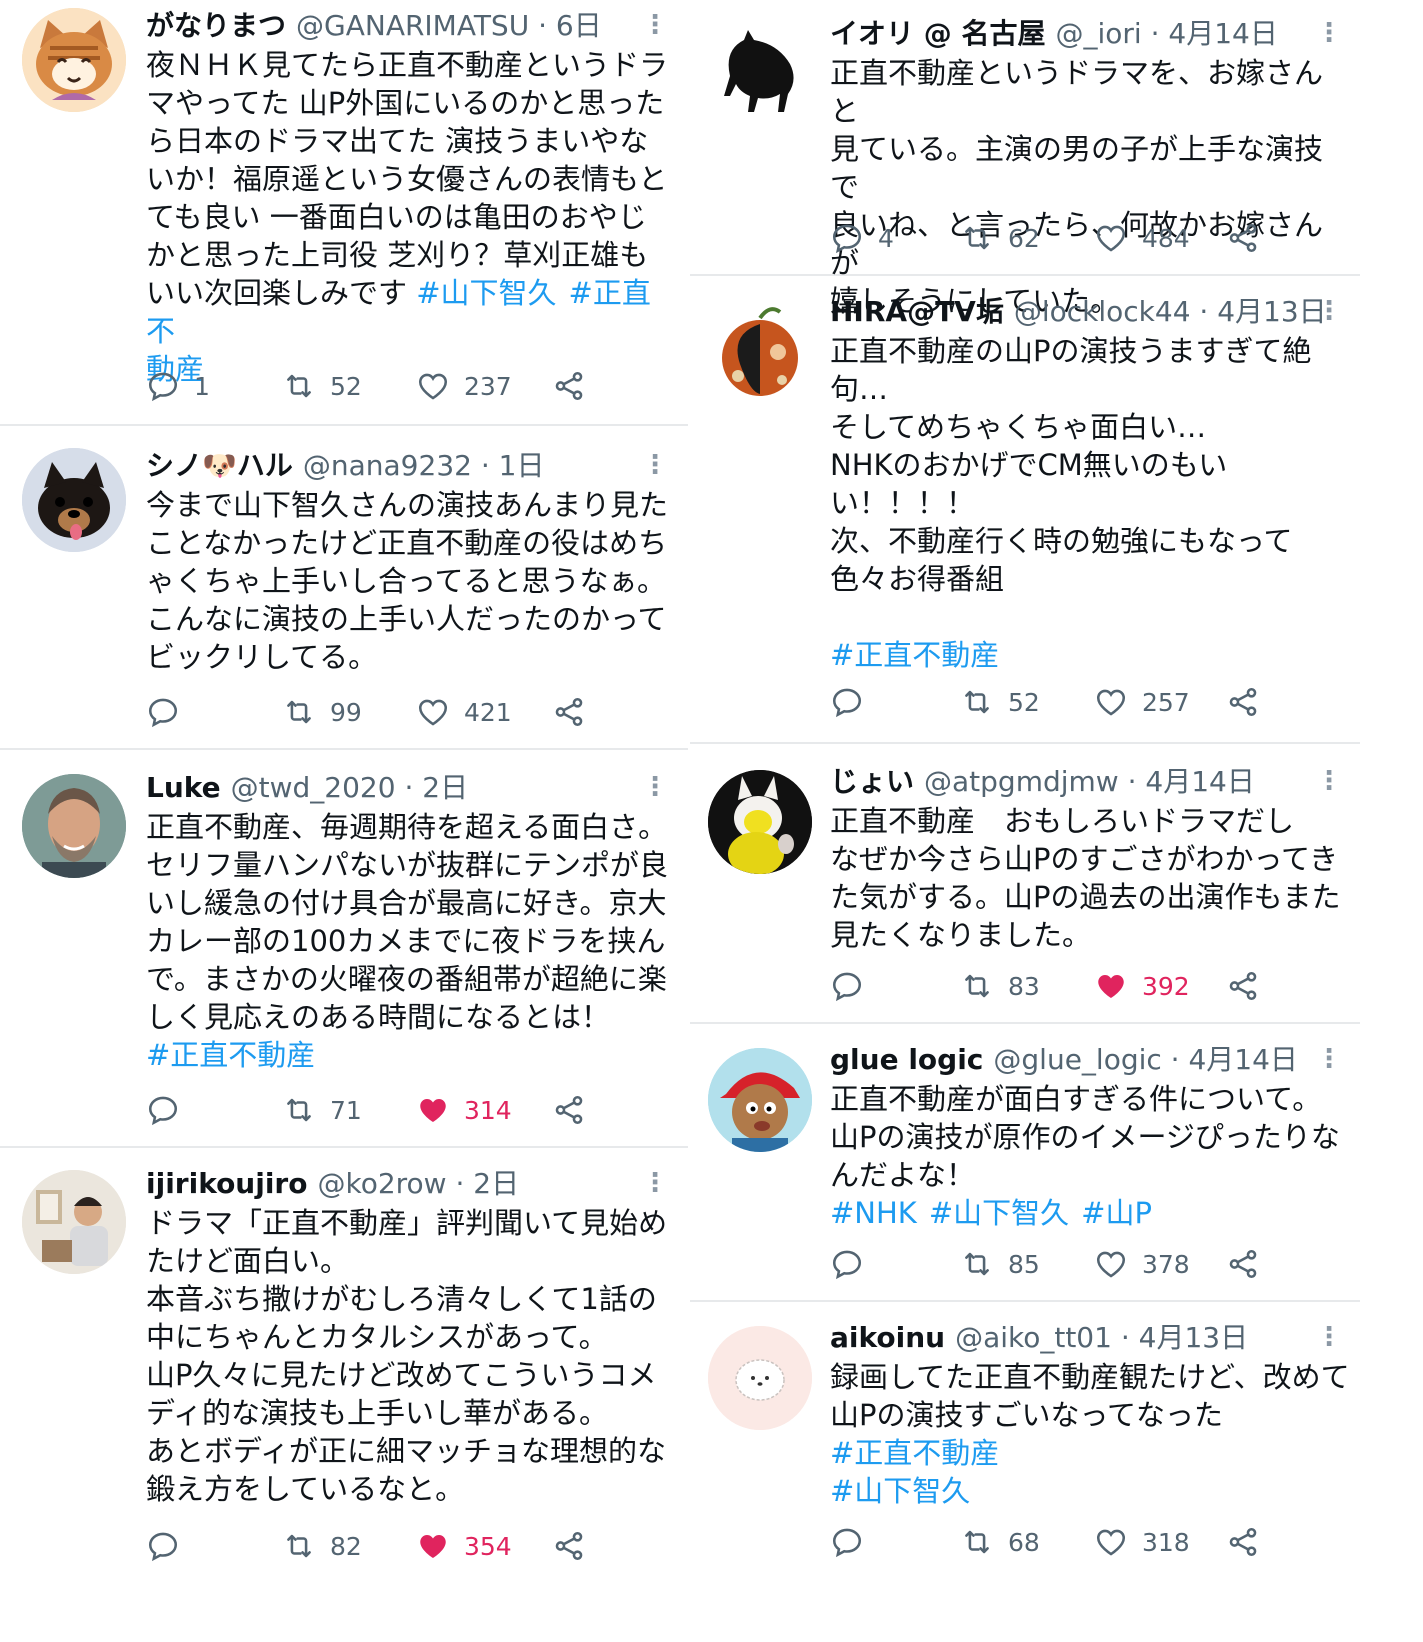 The width and height of the screenshot is (1423, 1642). Describe the element at coordinates (74, 826) in the screenshot. I see `avatar-person-photo` at that location.